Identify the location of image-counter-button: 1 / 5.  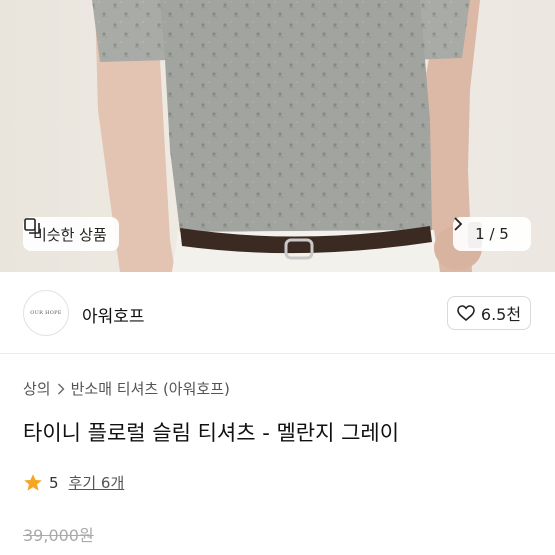
(492, 234).